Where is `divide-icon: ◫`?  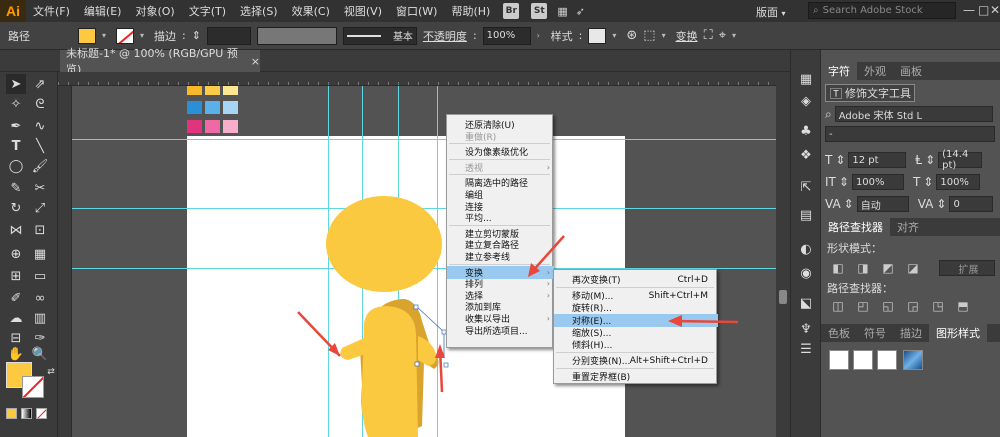 divide-icon: ◫ is located at coordinates (838, 306).